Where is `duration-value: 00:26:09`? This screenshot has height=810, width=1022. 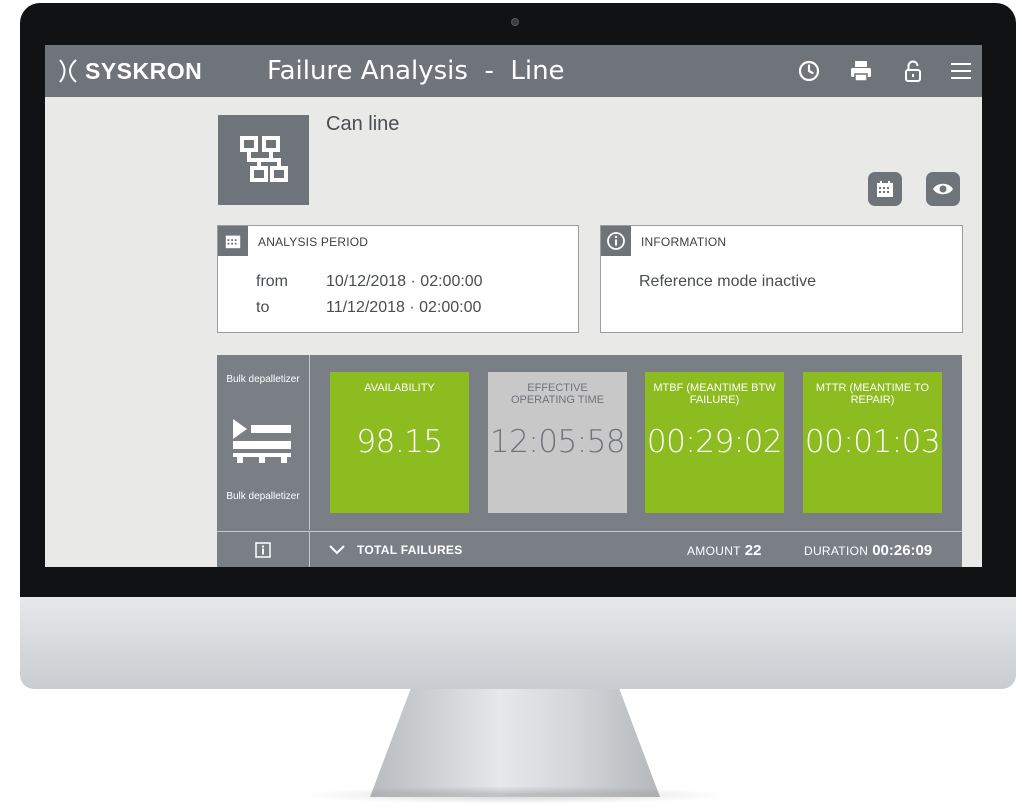 duration-value: 00:26:09 is located at coordinates (902, 550).